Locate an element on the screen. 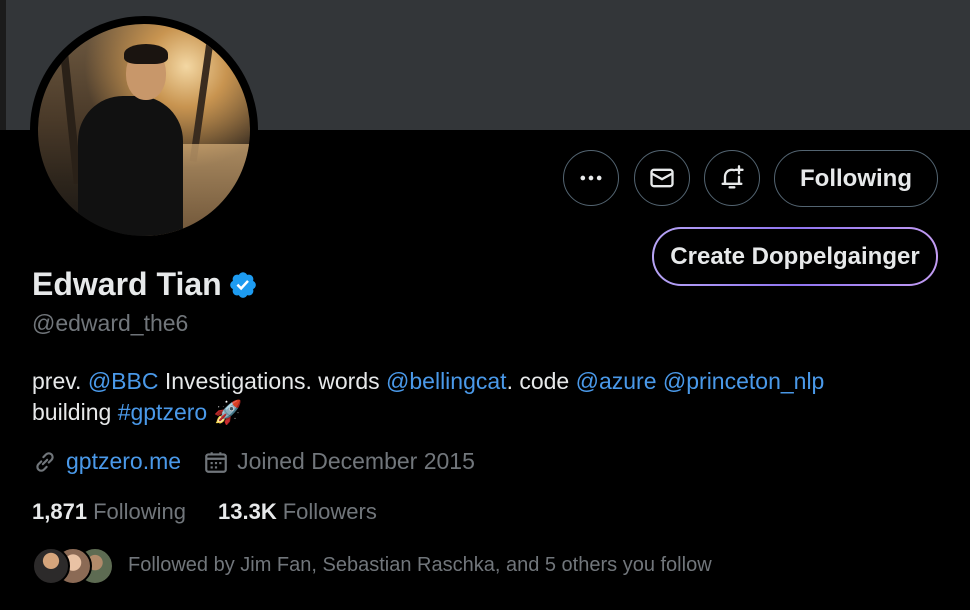 This screenshot has height=610, width=970. avatar-photo is located at coordinates (144, 130).